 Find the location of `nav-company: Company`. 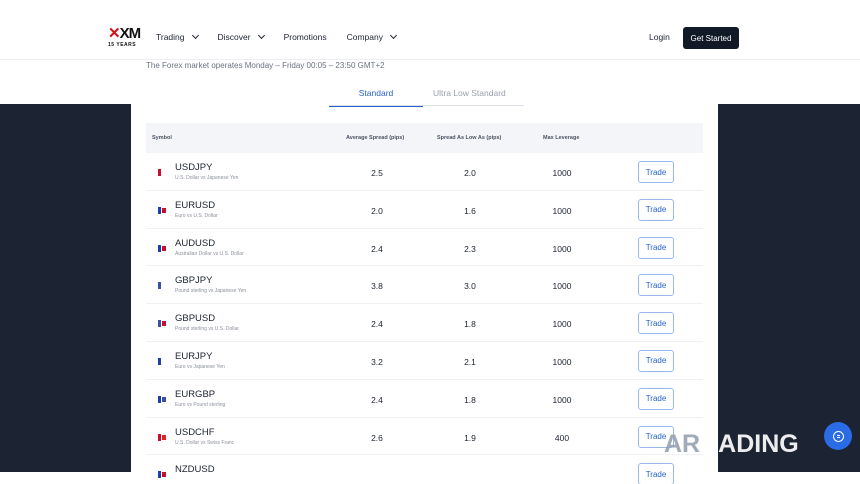

nav-company: Company is located at coordinates (372, 36).